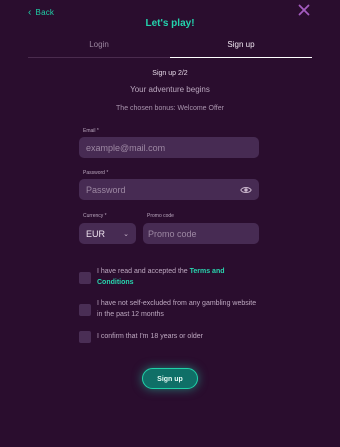  I want to click on age-text: I confirm that I'm 18 years or older, so click(150, 336).